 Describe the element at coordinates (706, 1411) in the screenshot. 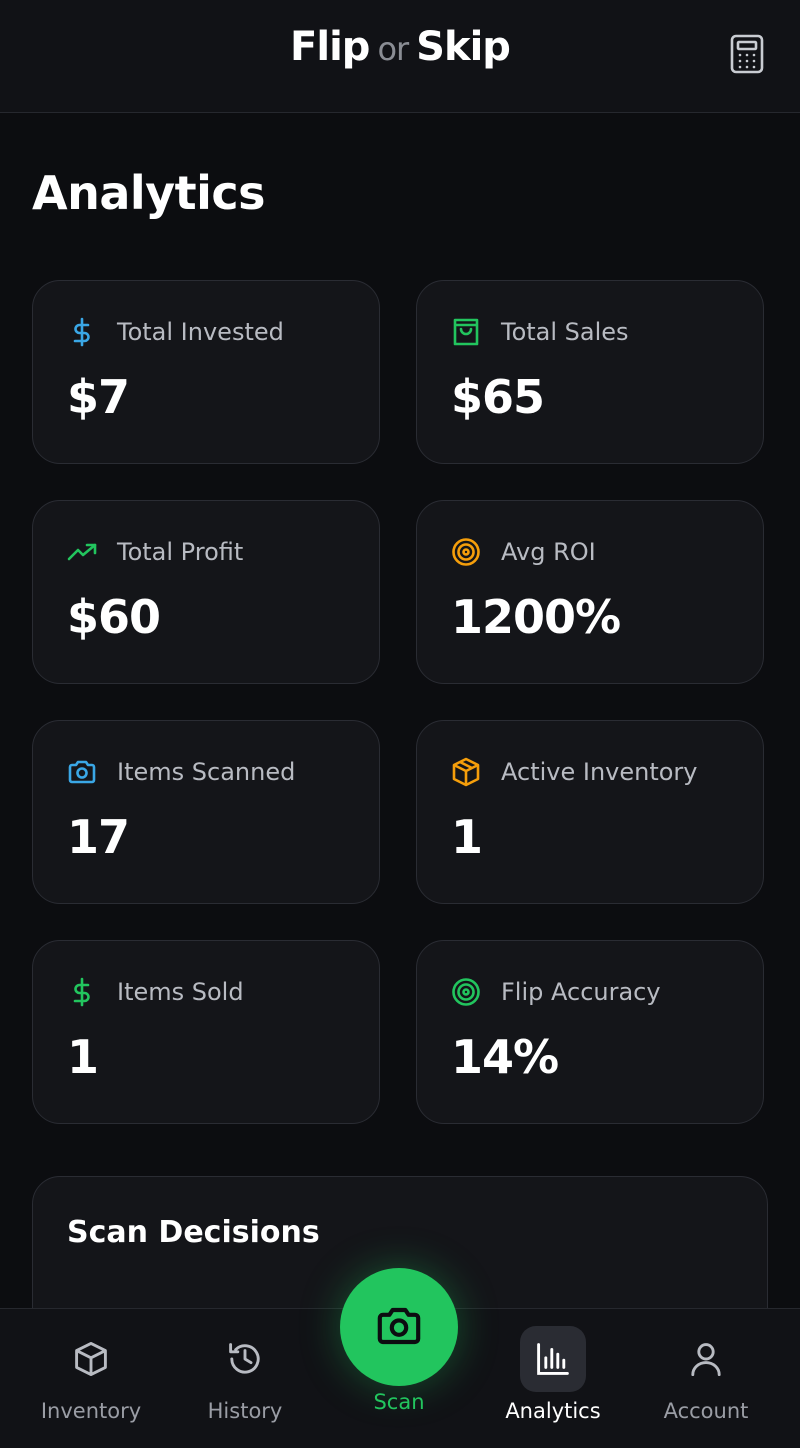

I see `nav-label: Account` at that location.